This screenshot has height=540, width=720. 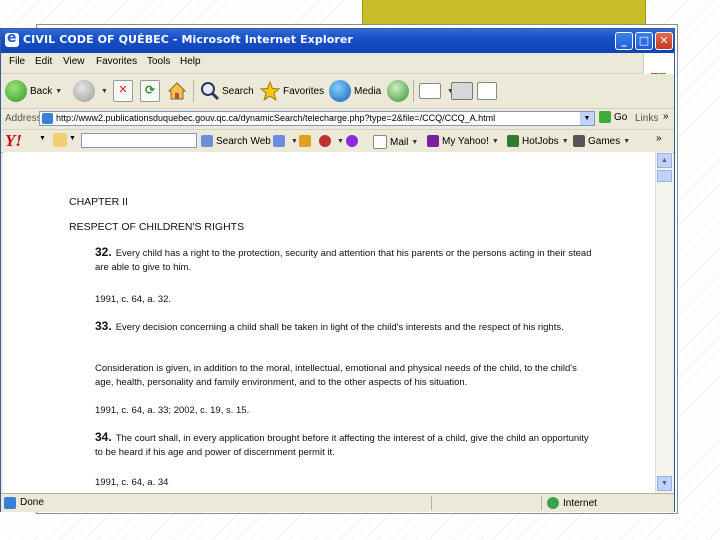 I want to click on zone-label: Internet, so click(x=580, y=503).